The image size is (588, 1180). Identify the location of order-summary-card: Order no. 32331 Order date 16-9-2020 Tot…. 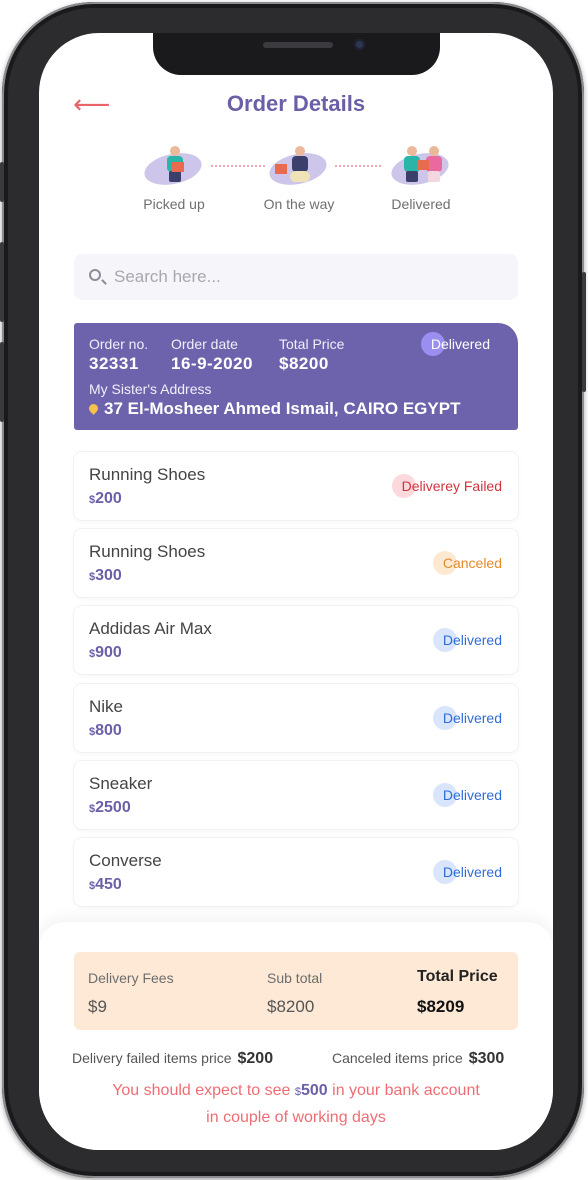
(296, 376).